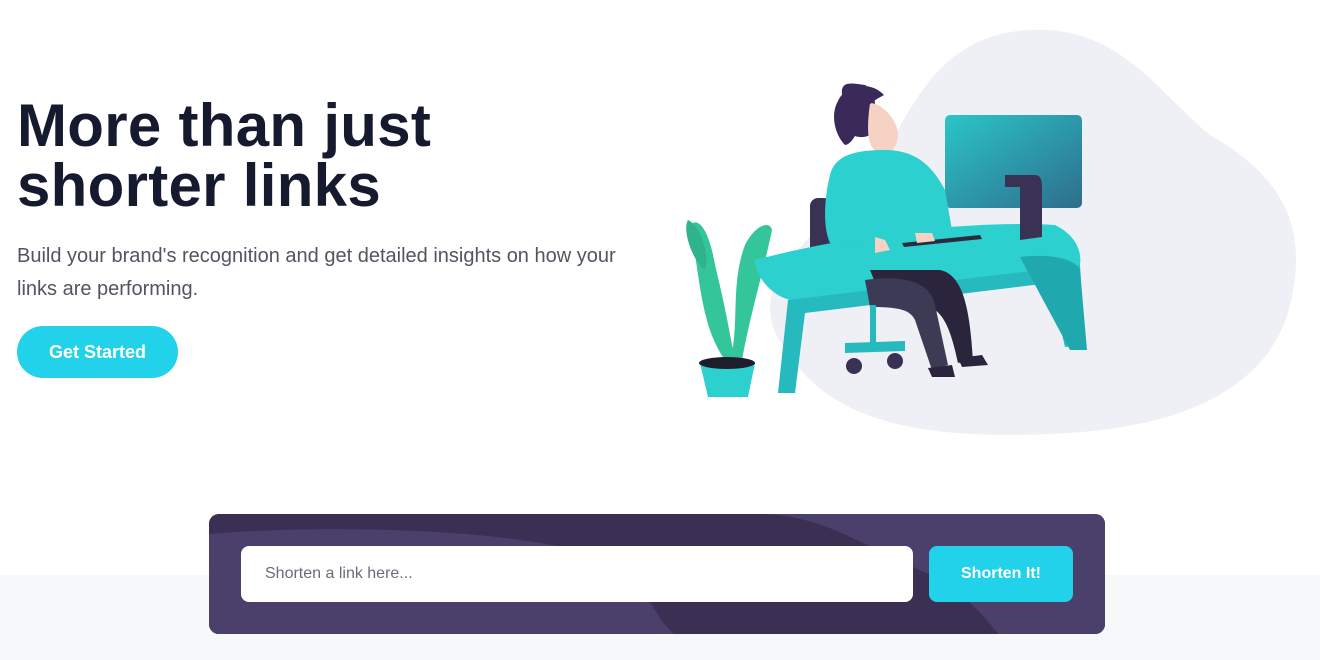 This screenshot has height=660, width=1320. What do you see at coordinates (1001, 574) in the screenshot?
I see `shorten-it-button: Shorten It!` at bounding box center [1001, 574].